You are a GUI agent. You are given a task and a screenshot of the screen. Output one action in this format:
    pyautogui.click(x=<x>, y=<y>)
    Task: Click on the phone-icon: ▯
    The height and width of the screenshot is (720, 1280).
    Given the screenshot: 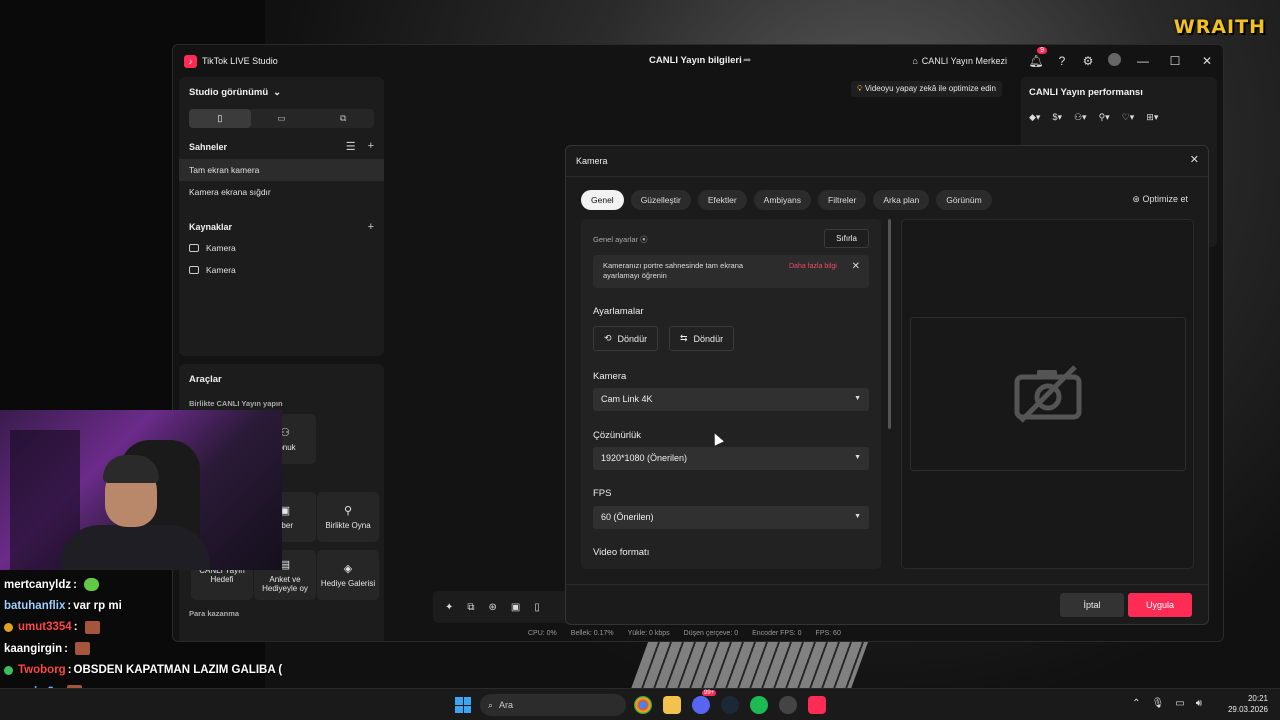 What is the action you would take?
    pyautogui.click(x=537, y=607)
    